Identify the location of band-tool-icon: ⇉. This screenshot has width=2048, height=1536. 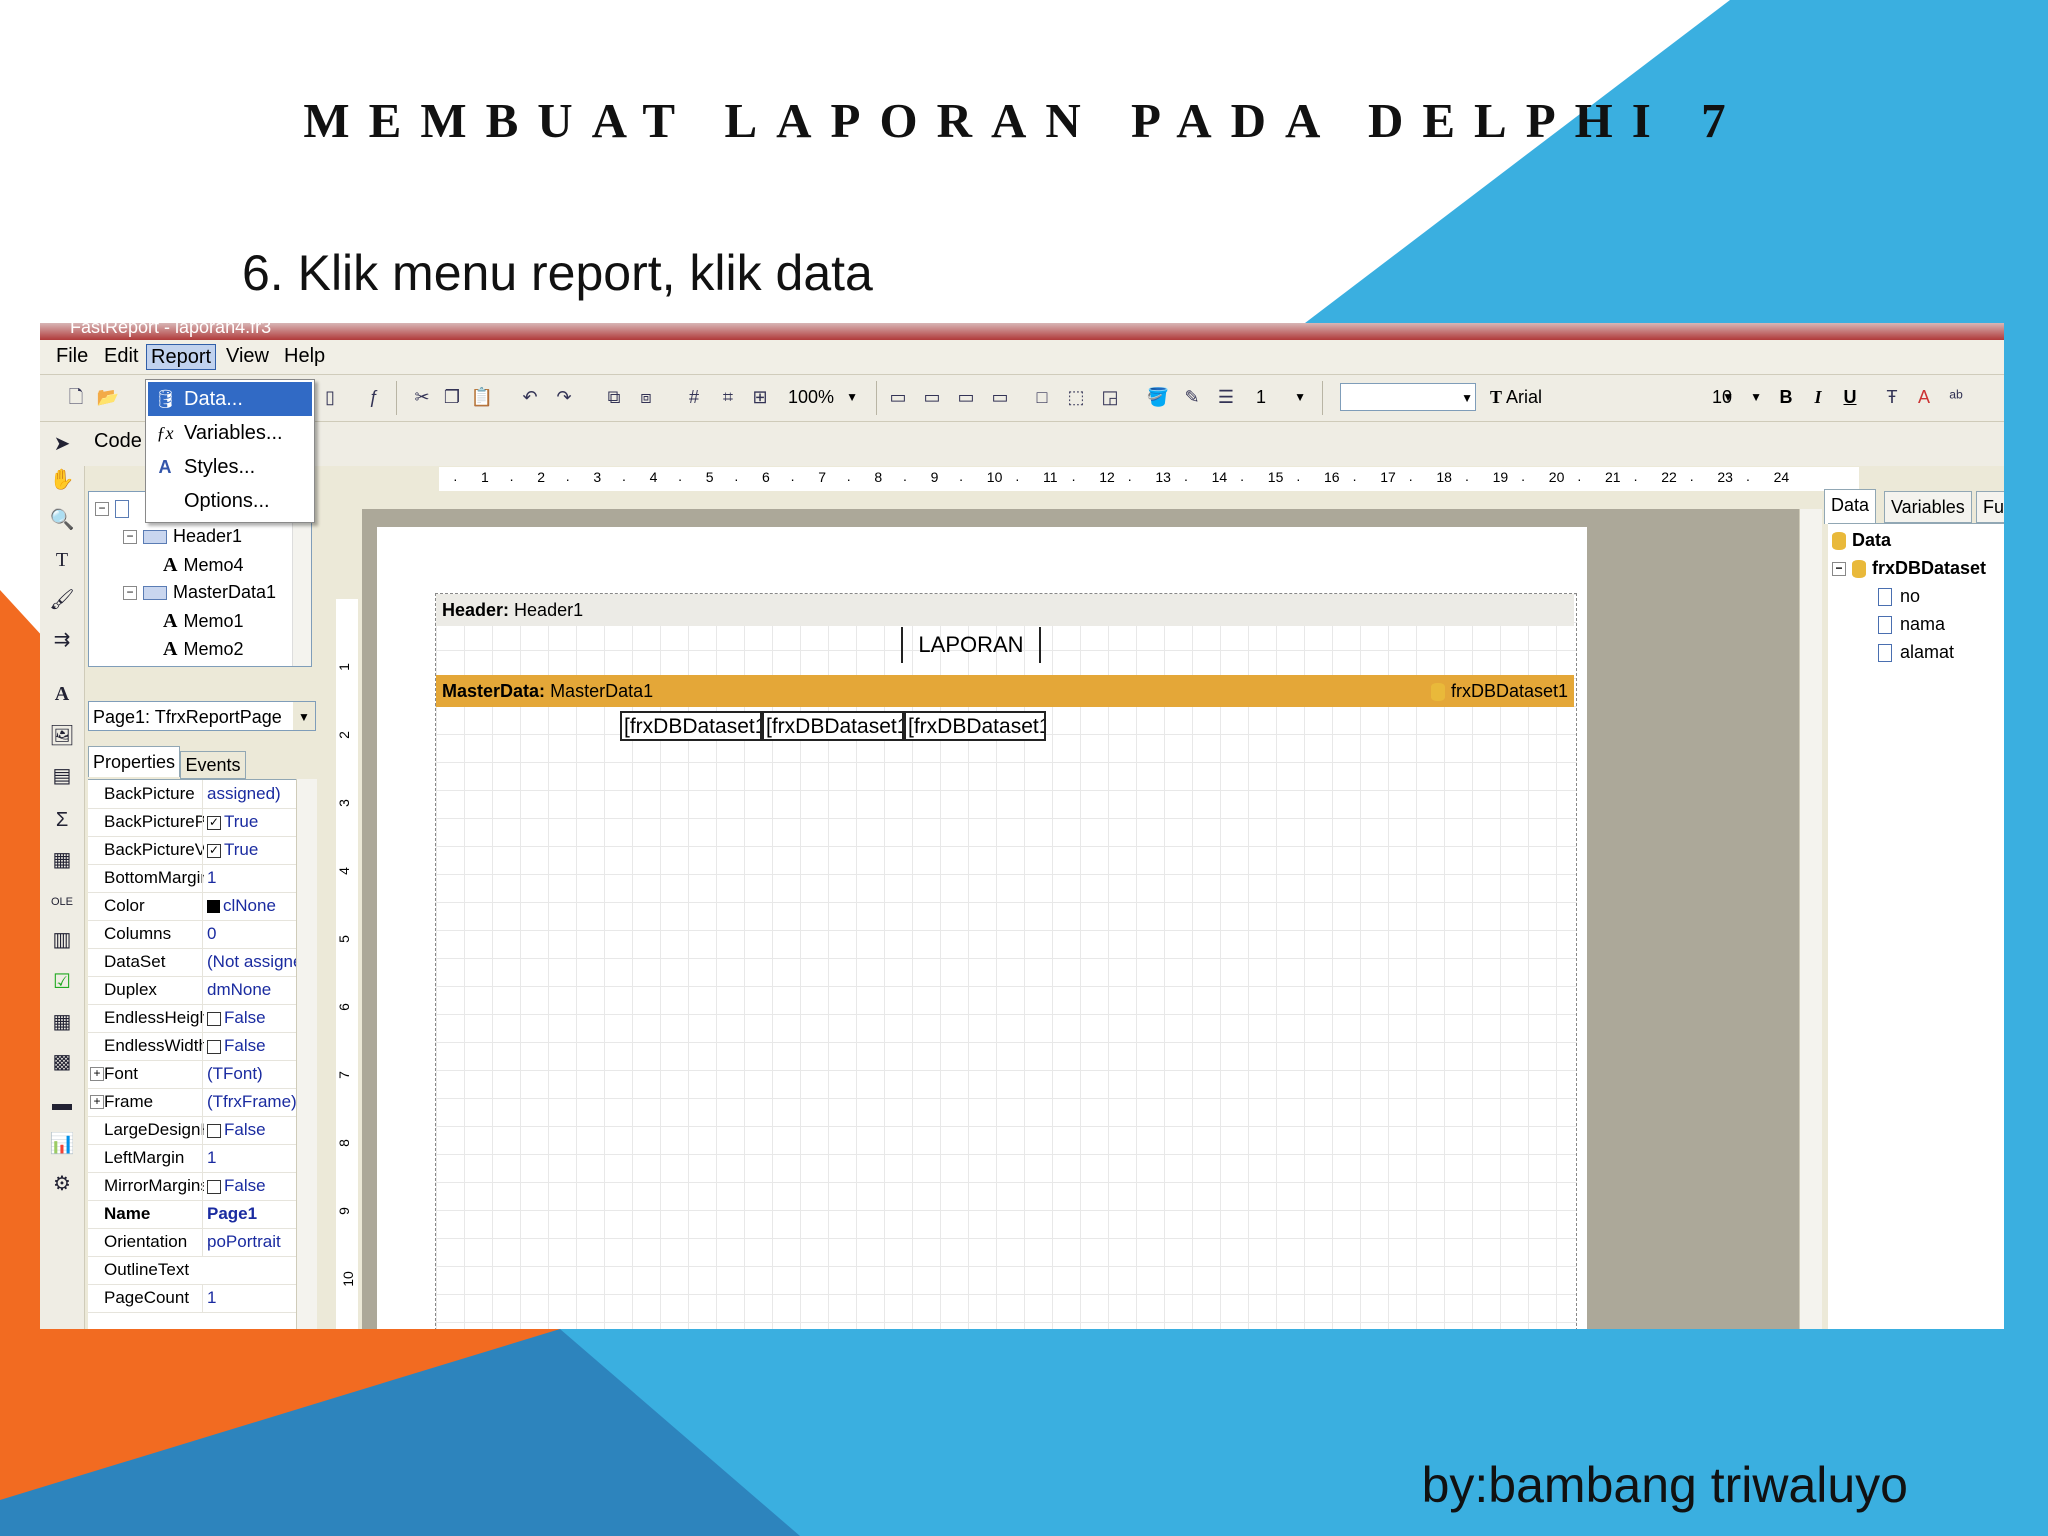
(62, 640).